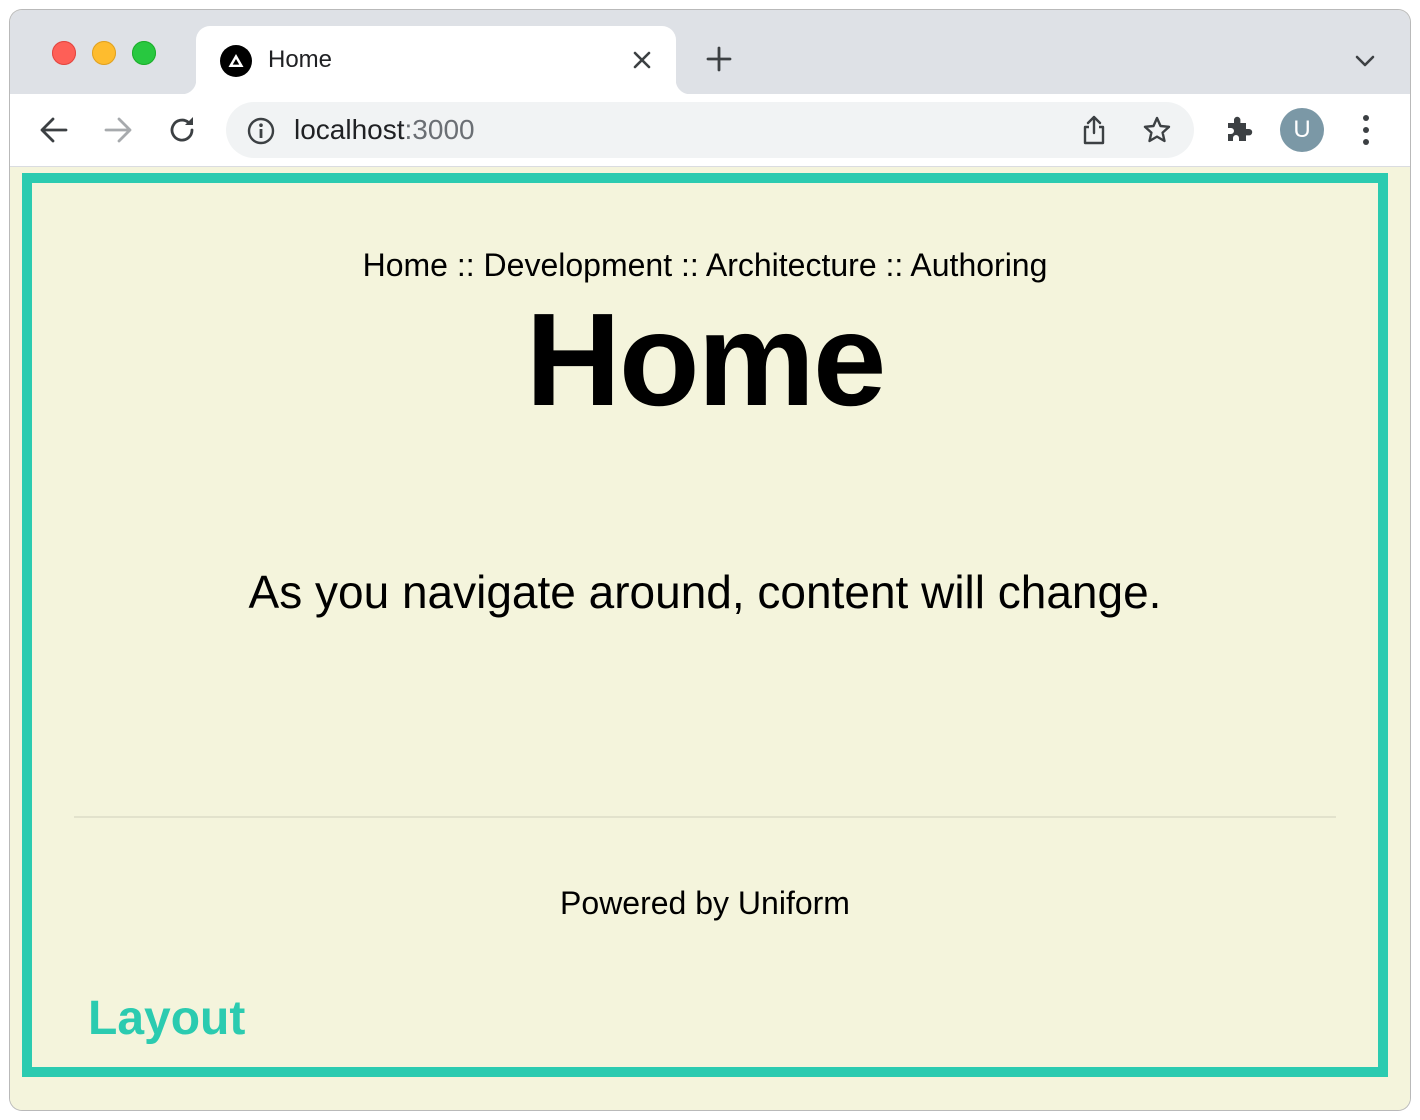  Describe the element at coordinates (167, 1018) in the screenshot. I see `layout-label: Layout` at that location.